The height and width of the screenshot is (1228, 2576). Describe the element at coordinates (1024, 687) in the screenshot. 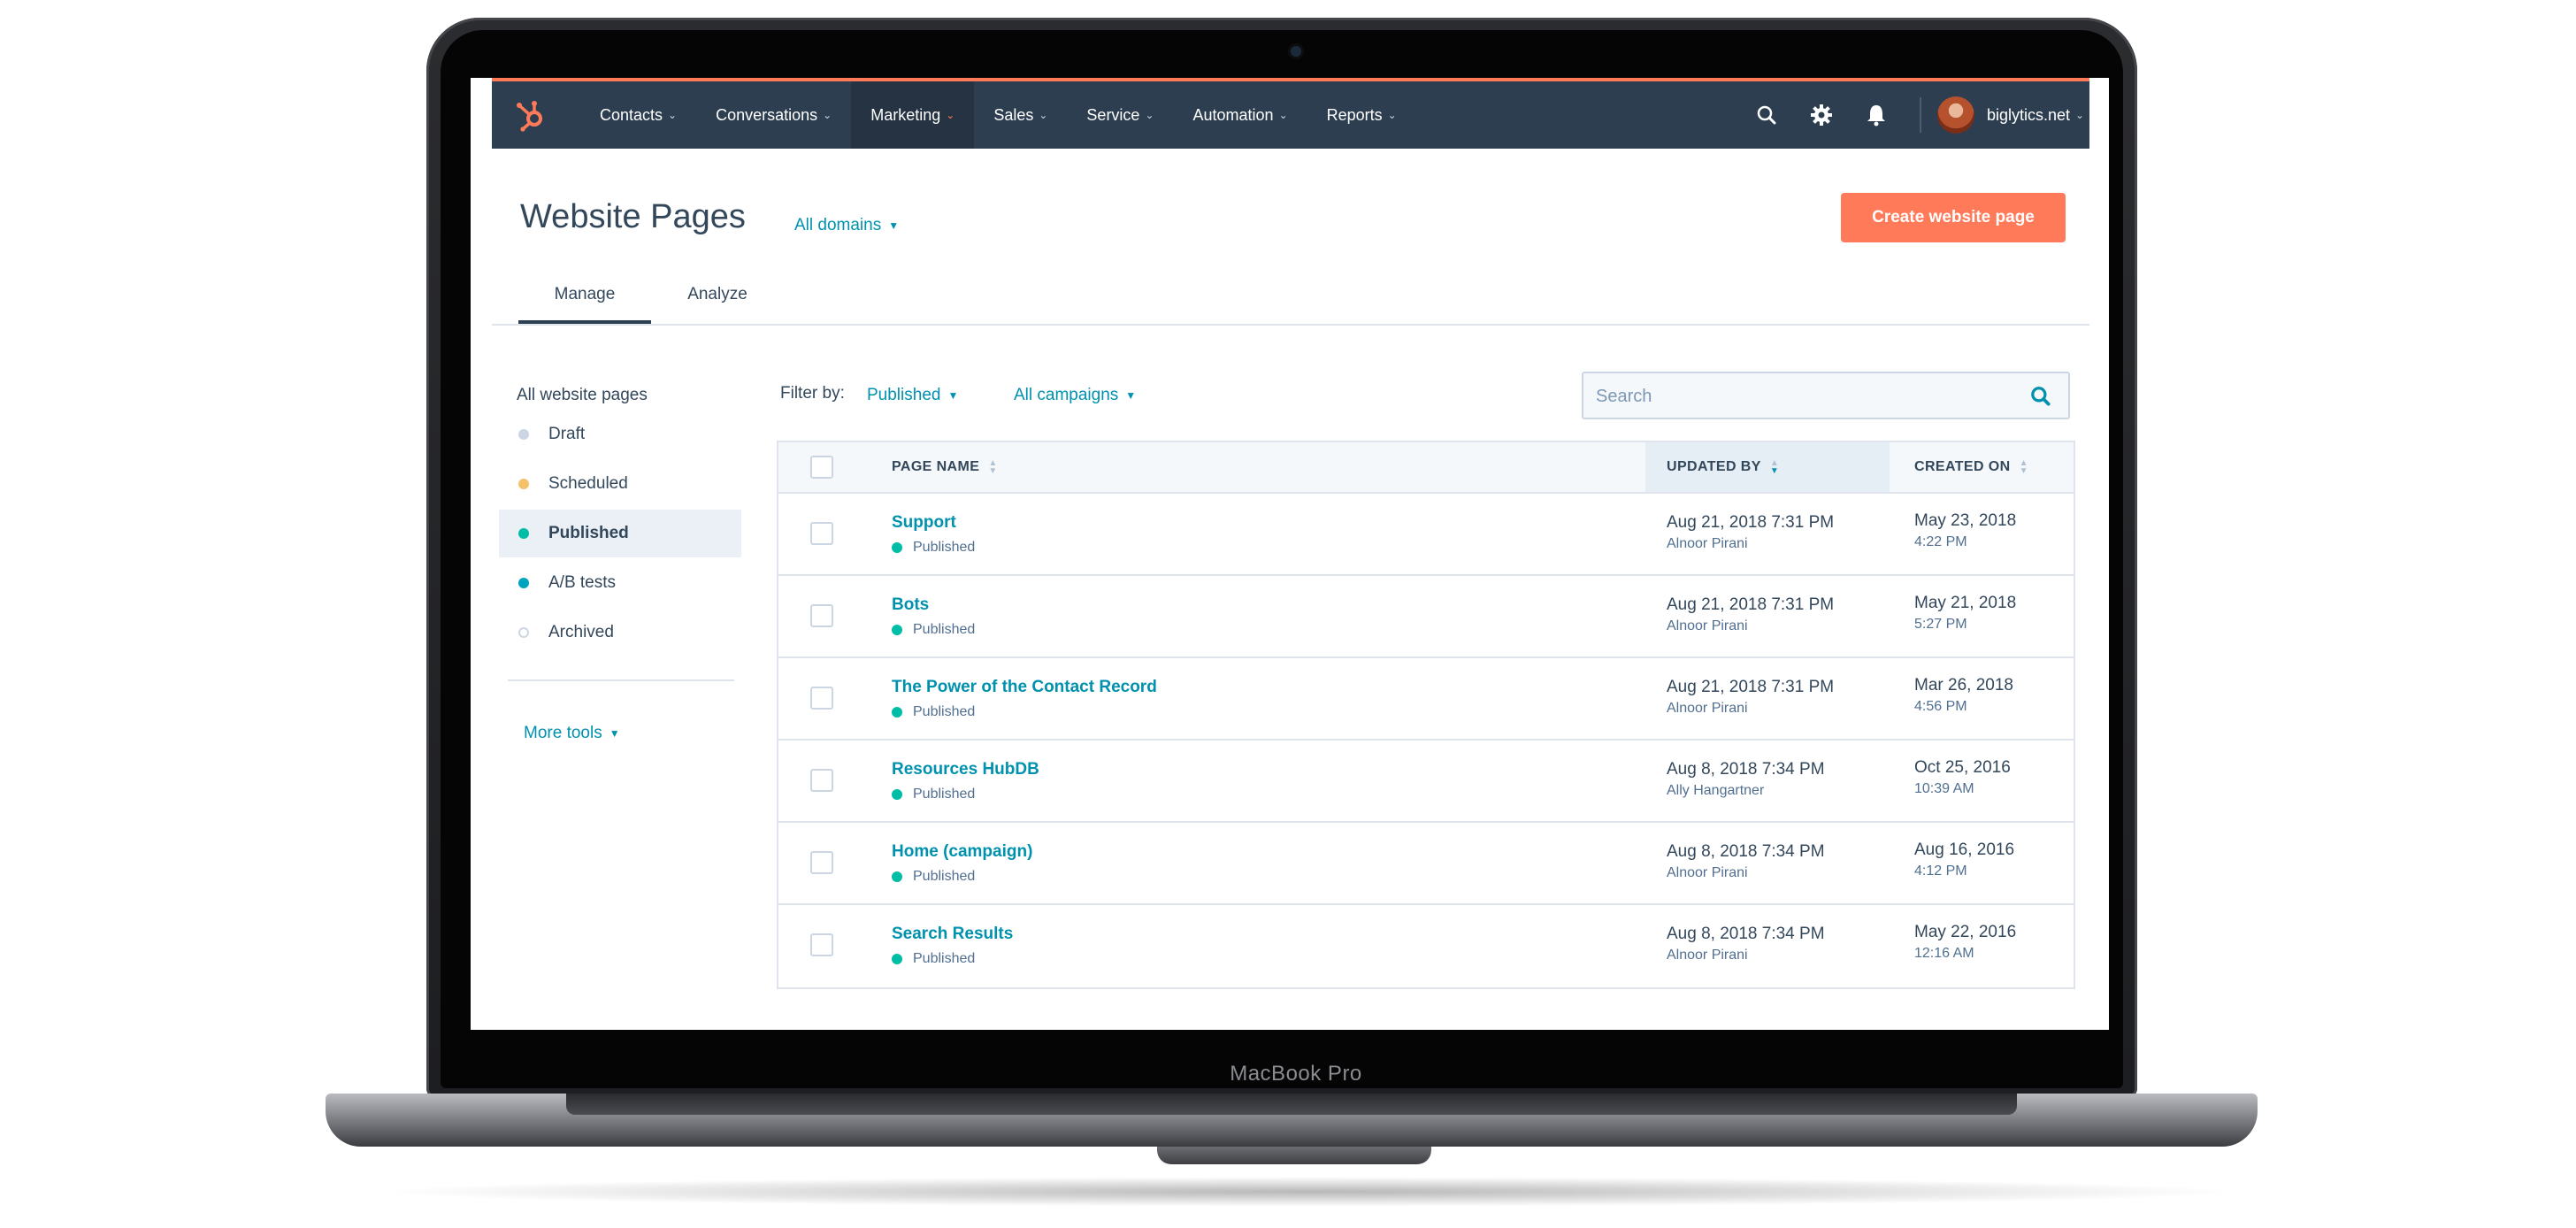

I see `page-name-link: The Power of the Contact Record` at that location.